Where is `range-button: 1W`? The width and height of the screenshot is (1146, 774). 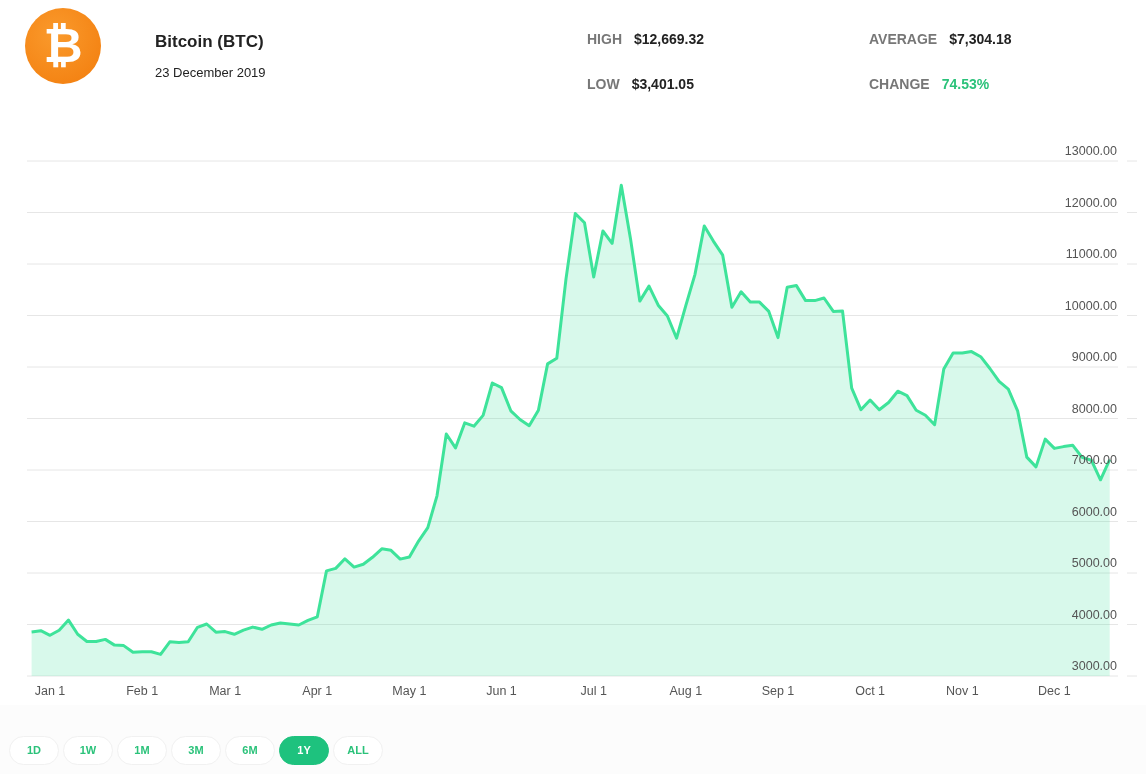
range-button: 1W is located at coordinates (88, 750).